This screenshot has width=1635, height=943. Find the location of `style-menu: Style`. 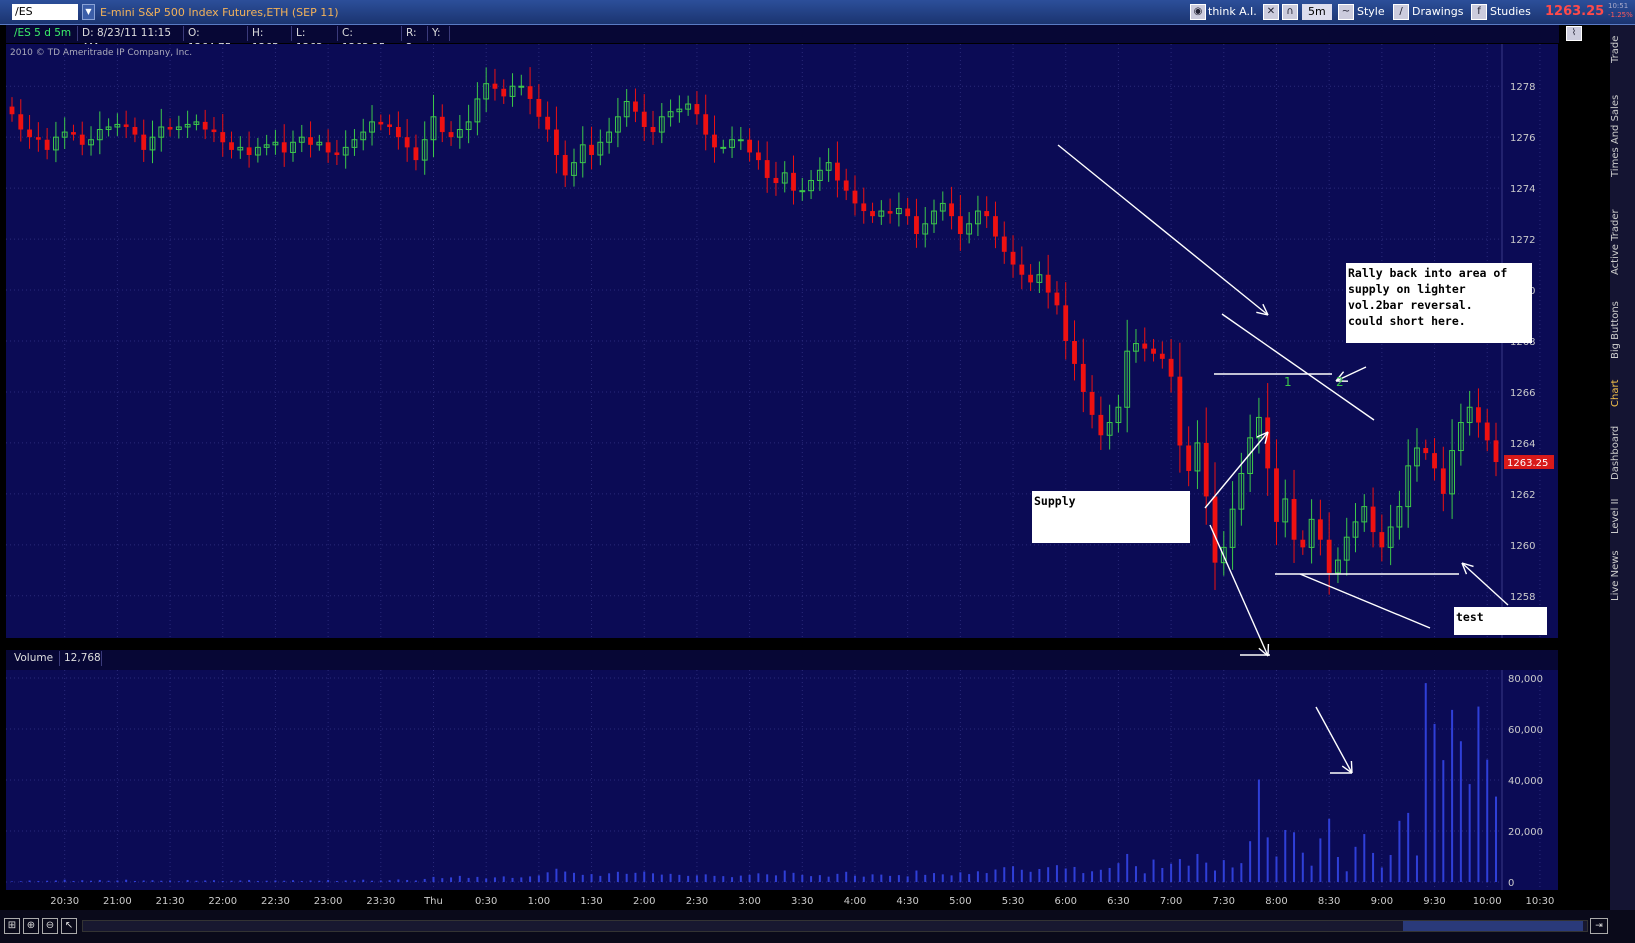

style-menu: Style is located at coordinates (1371, 12).